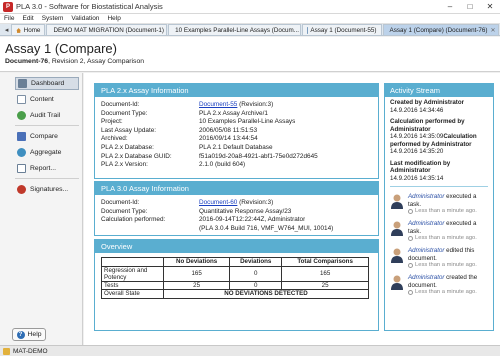  Describe the element at coordinates (438, 30) in the screenshot. I see `tab-label: Assay 1 (Compare) (Document-76)` at that location.